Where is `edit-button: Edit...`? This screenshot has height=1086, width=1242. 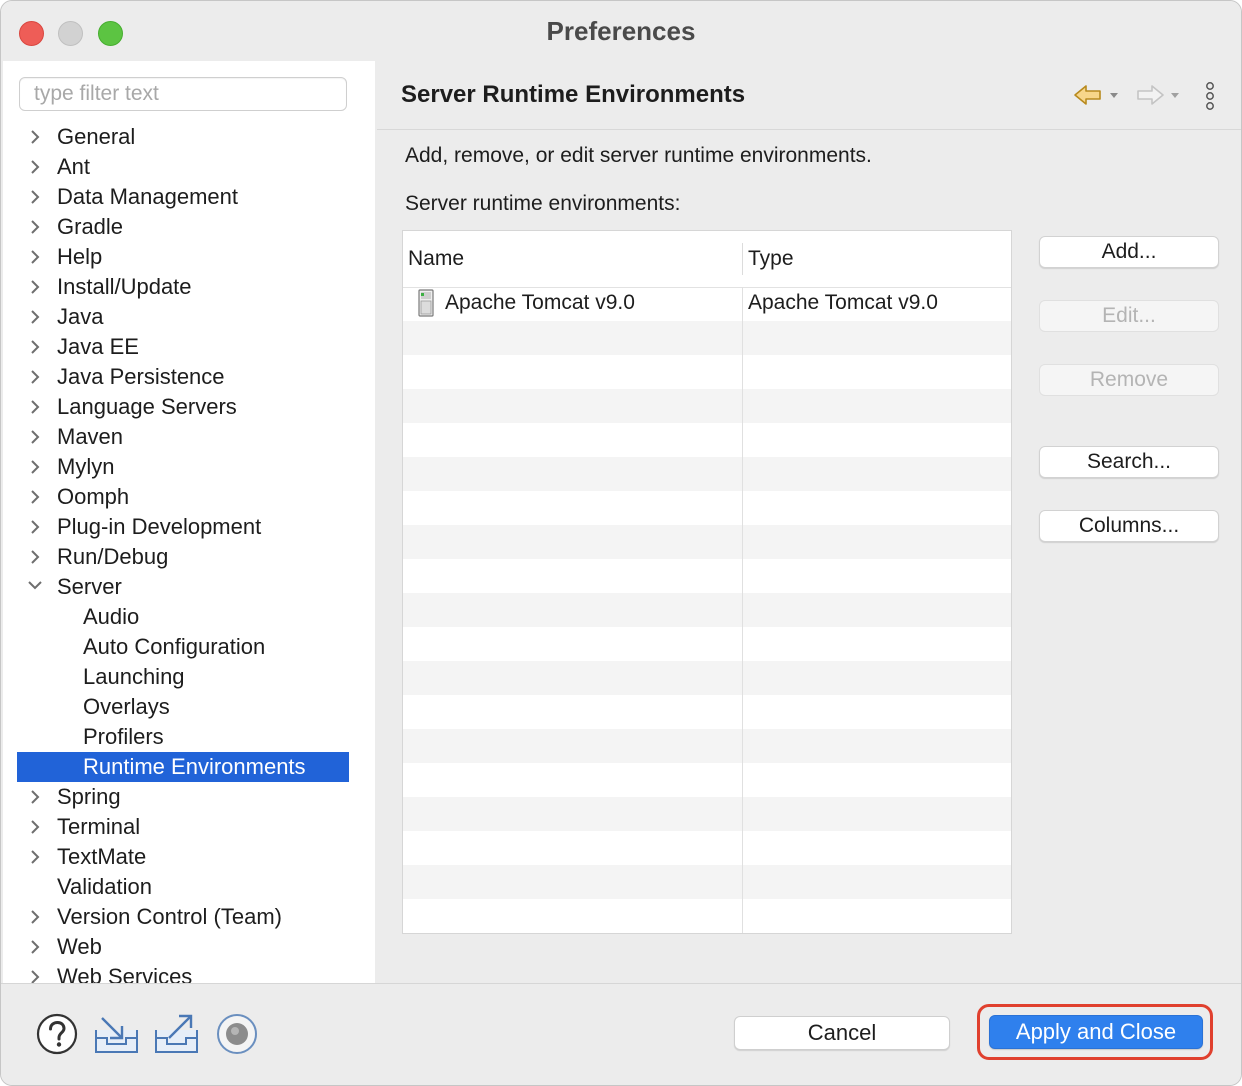
edit-button: Edit... is located at coordinates (1129, 316).